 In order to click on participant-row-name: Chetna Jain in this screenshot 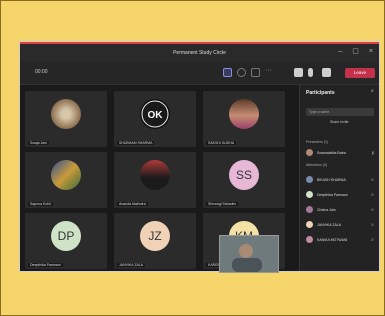, I will do `click(326, 209)`.